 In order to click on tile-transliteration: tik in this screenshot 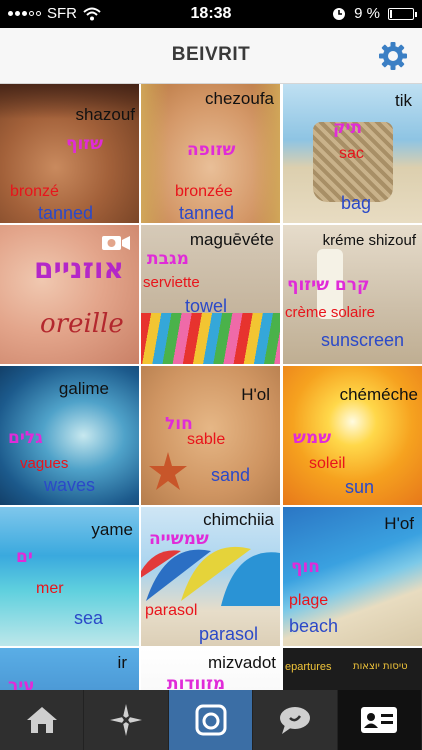, I will do `click(403, 100)`.